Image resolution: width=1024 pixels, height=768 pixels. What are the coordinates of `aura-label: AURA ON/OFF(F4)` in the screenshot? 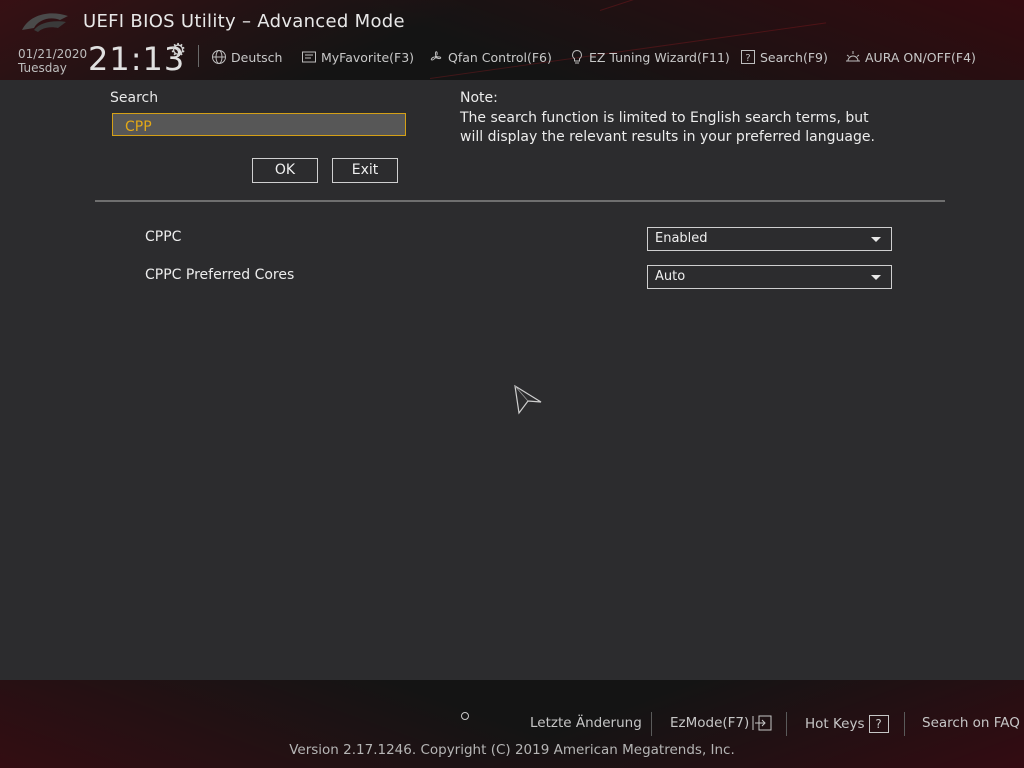 It's located at (920, 57).